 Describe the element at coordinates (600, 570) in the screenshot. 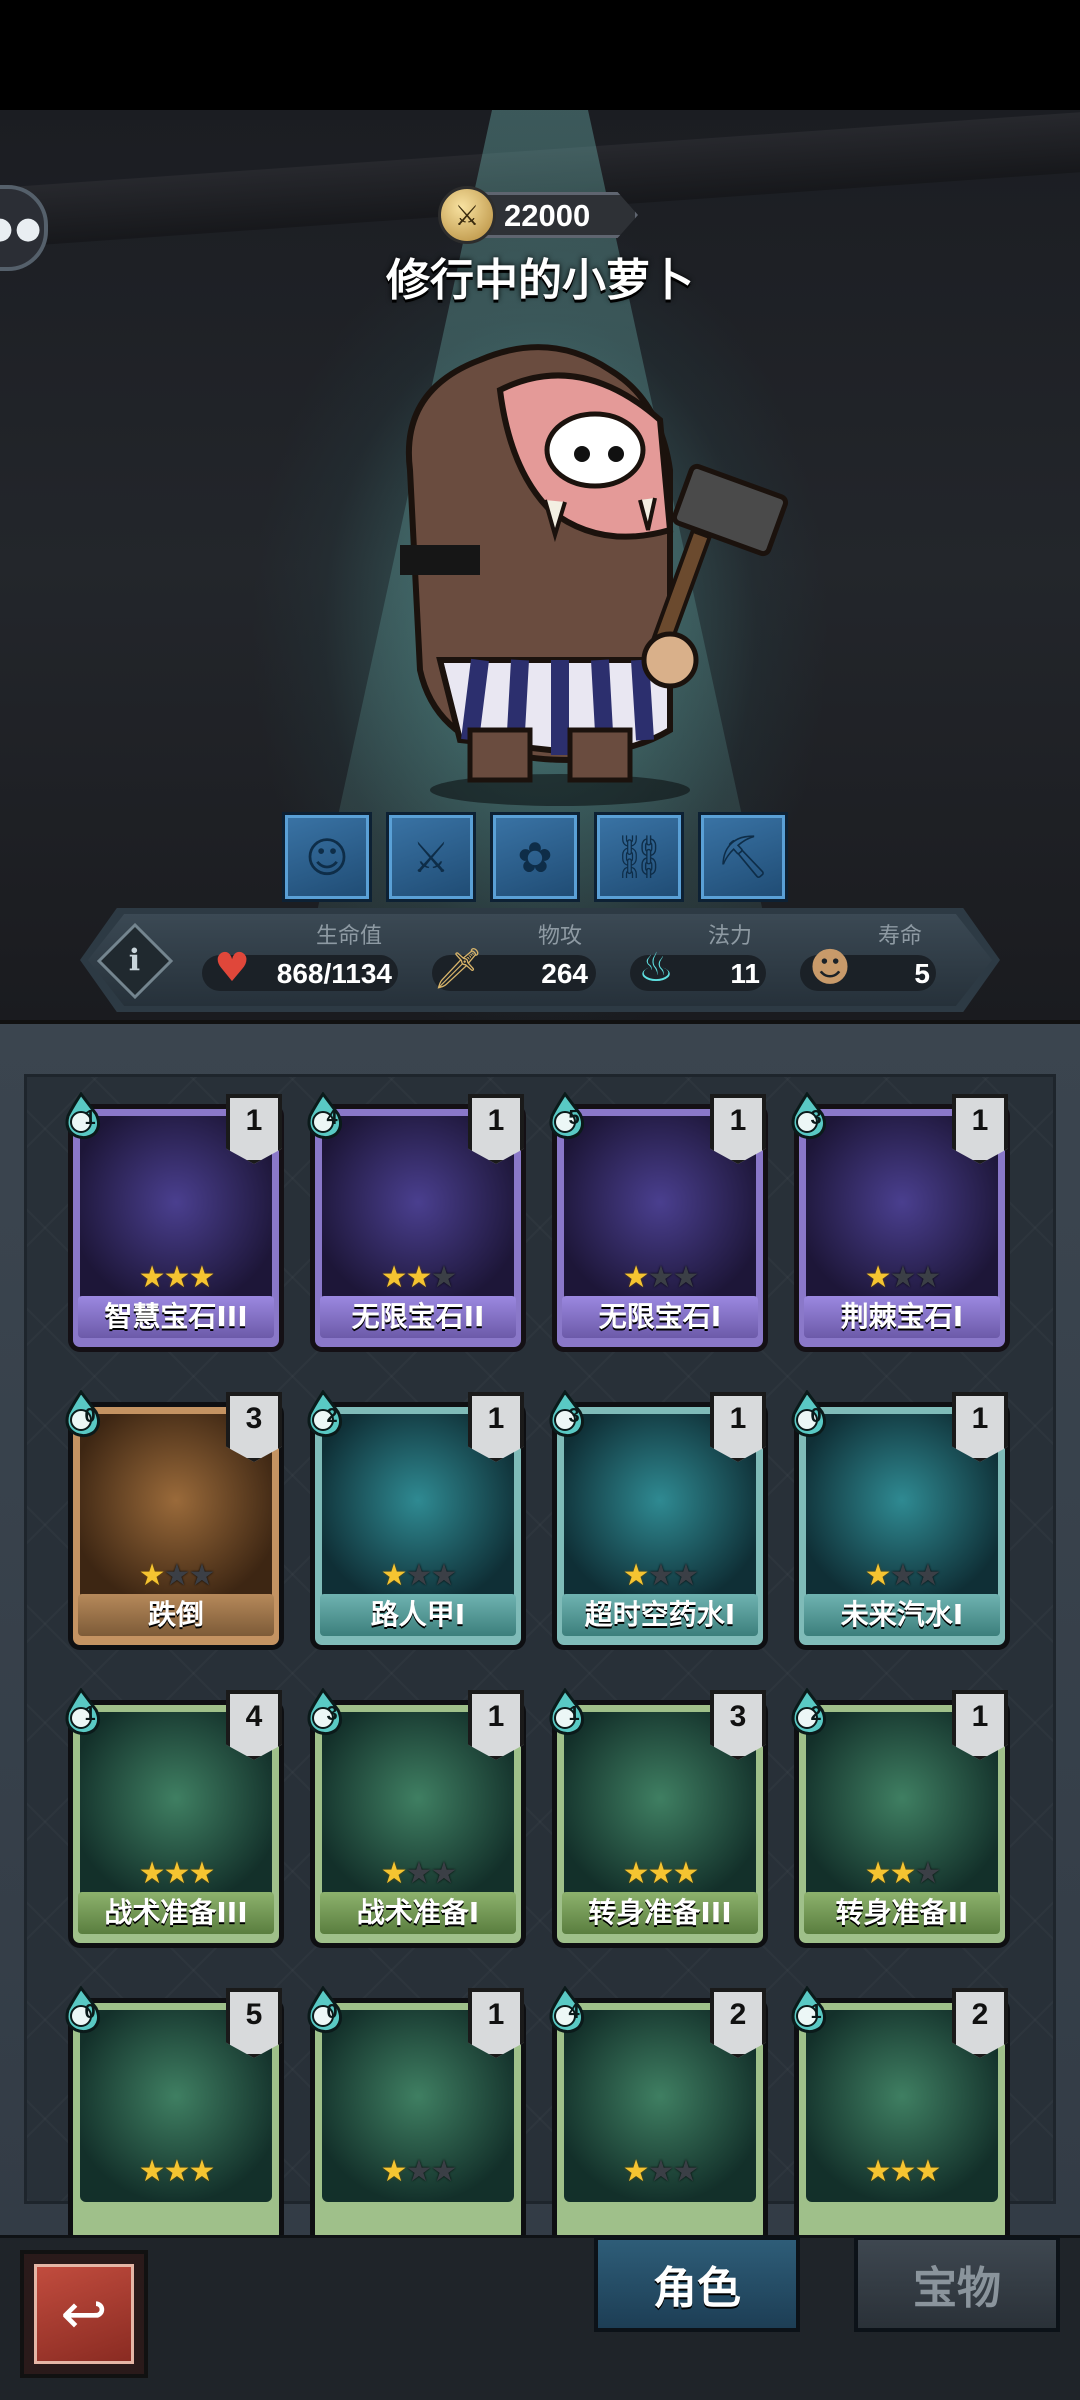

I see `hero-character` at that location.